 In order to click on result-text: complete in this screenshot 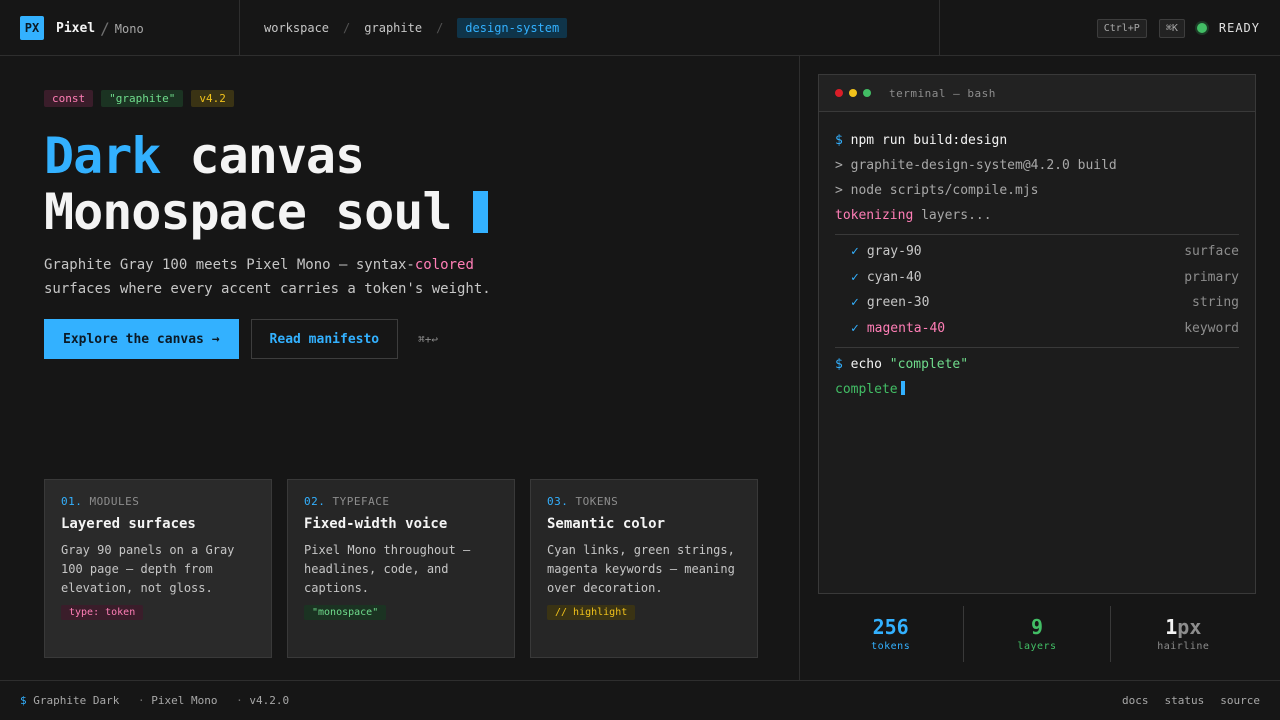, I will do `click(866, 389)`.